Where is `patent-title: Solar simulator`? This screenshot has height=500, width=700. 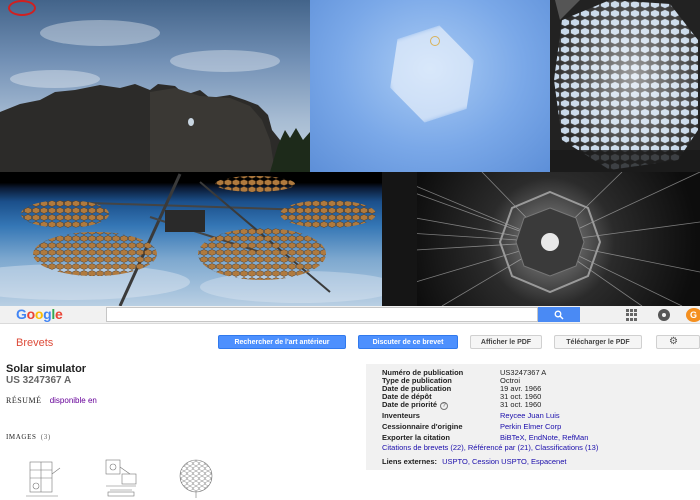
patent-title: Solar simulator is located at coordinates (46, 369).